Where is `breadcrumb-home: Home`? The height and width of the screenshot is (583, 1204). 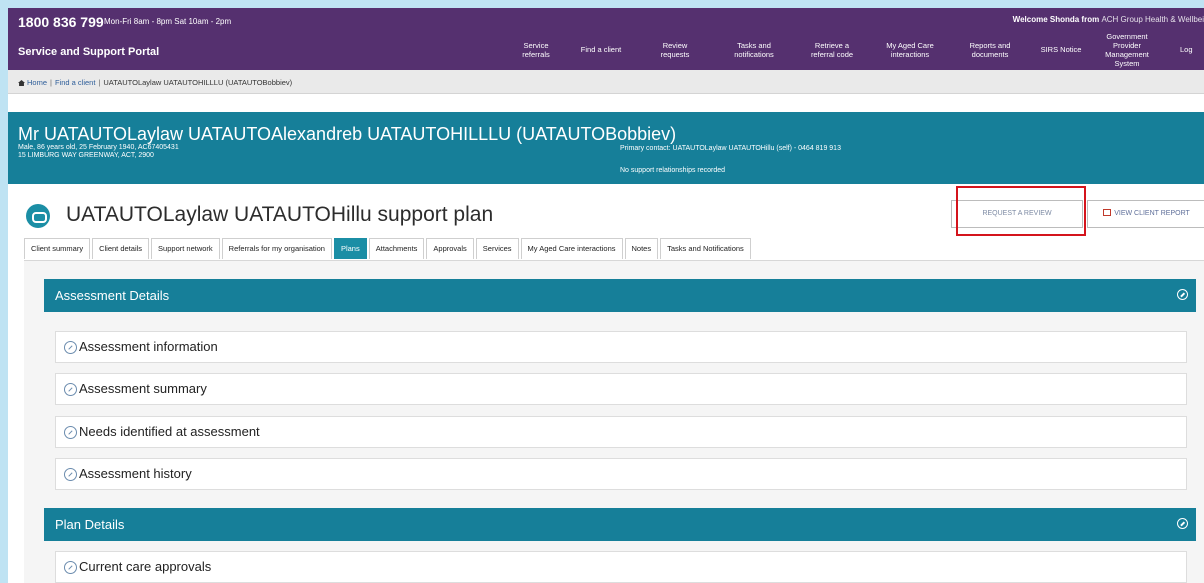
breadcrumb-home: Home is located at coordinates (37, 82).